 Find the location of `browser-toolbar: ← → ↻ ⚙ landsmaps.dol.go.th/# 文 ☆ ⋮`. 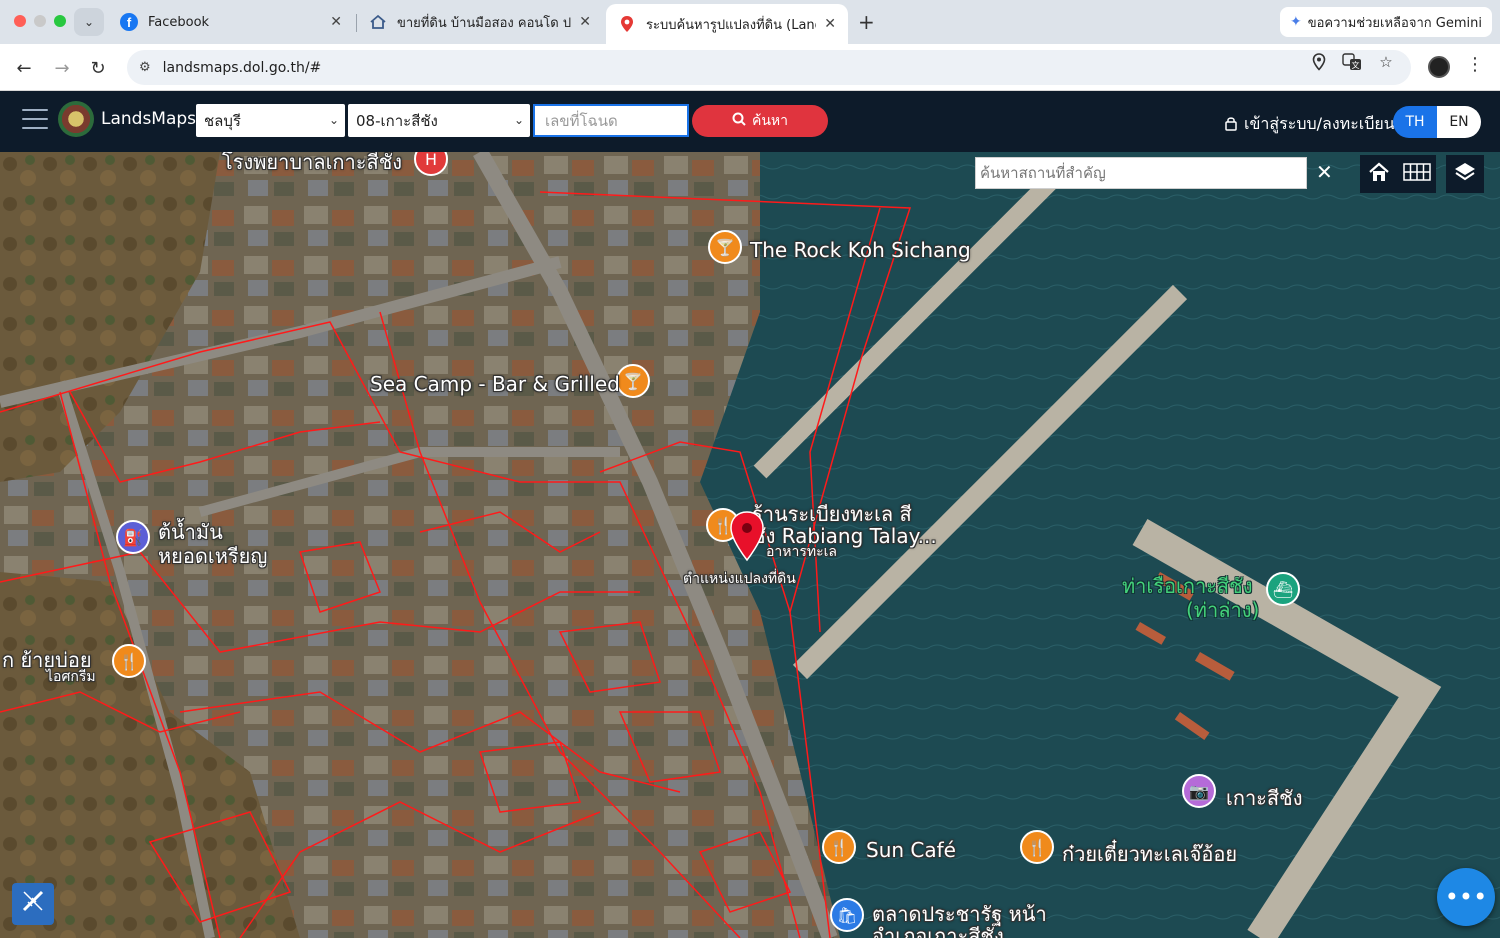

browser-toolbar: ← → ↻ ⚙ landsmaps.dol.go.th/# 文 ☆ ⋮ is located at coordinates (750, 67).